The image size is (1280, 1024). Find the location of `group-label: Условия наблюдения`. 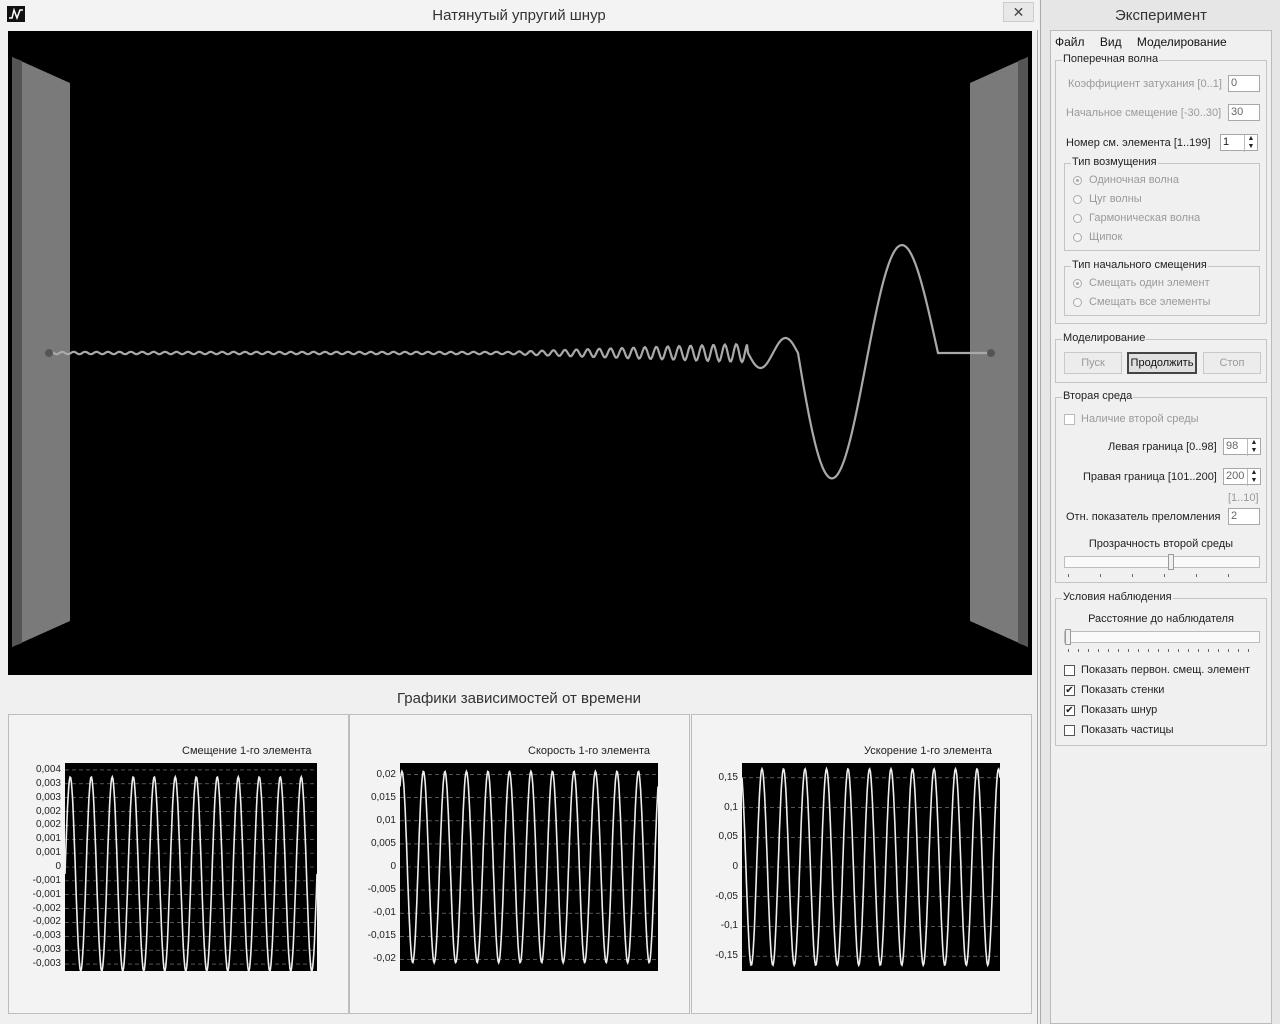

group-label: Условия наблюдения is located at coordinates (1117, 597).